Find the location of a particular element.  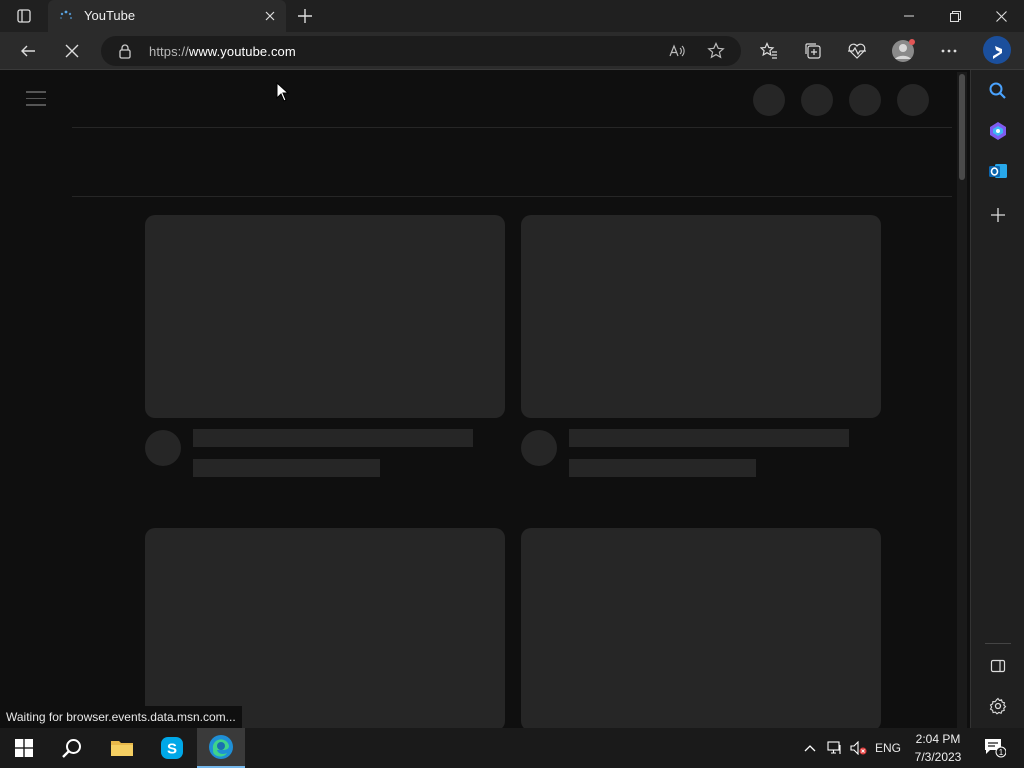

skype-icon: S is located at coordinates (172, 748).